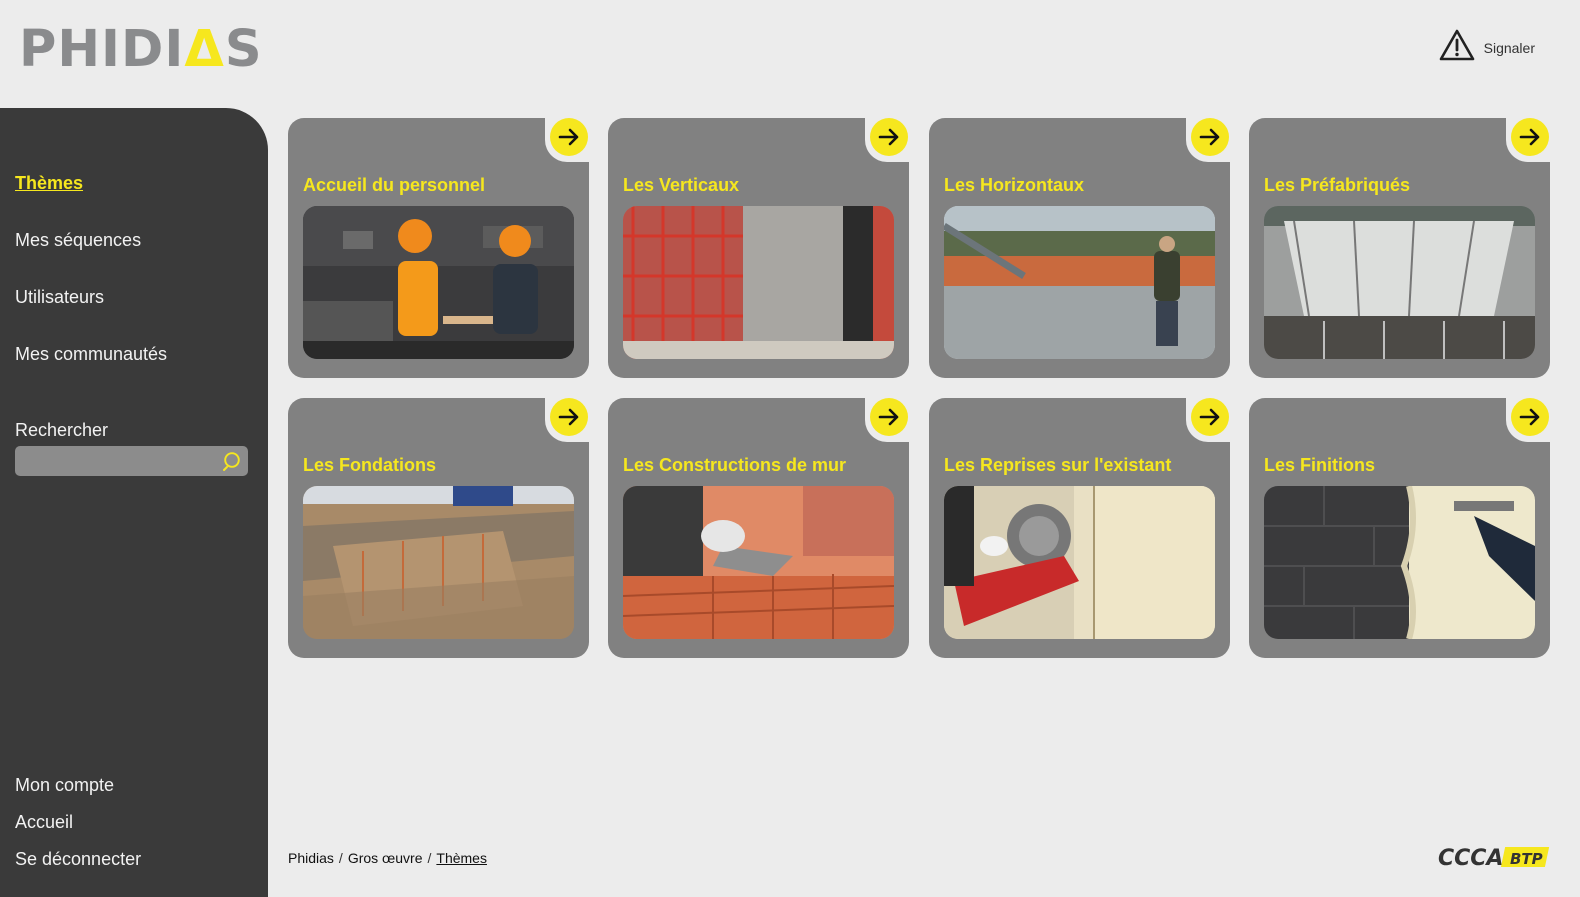  I want to click on breadcrumb-item-phidias: Phidias, so click(311, 858).